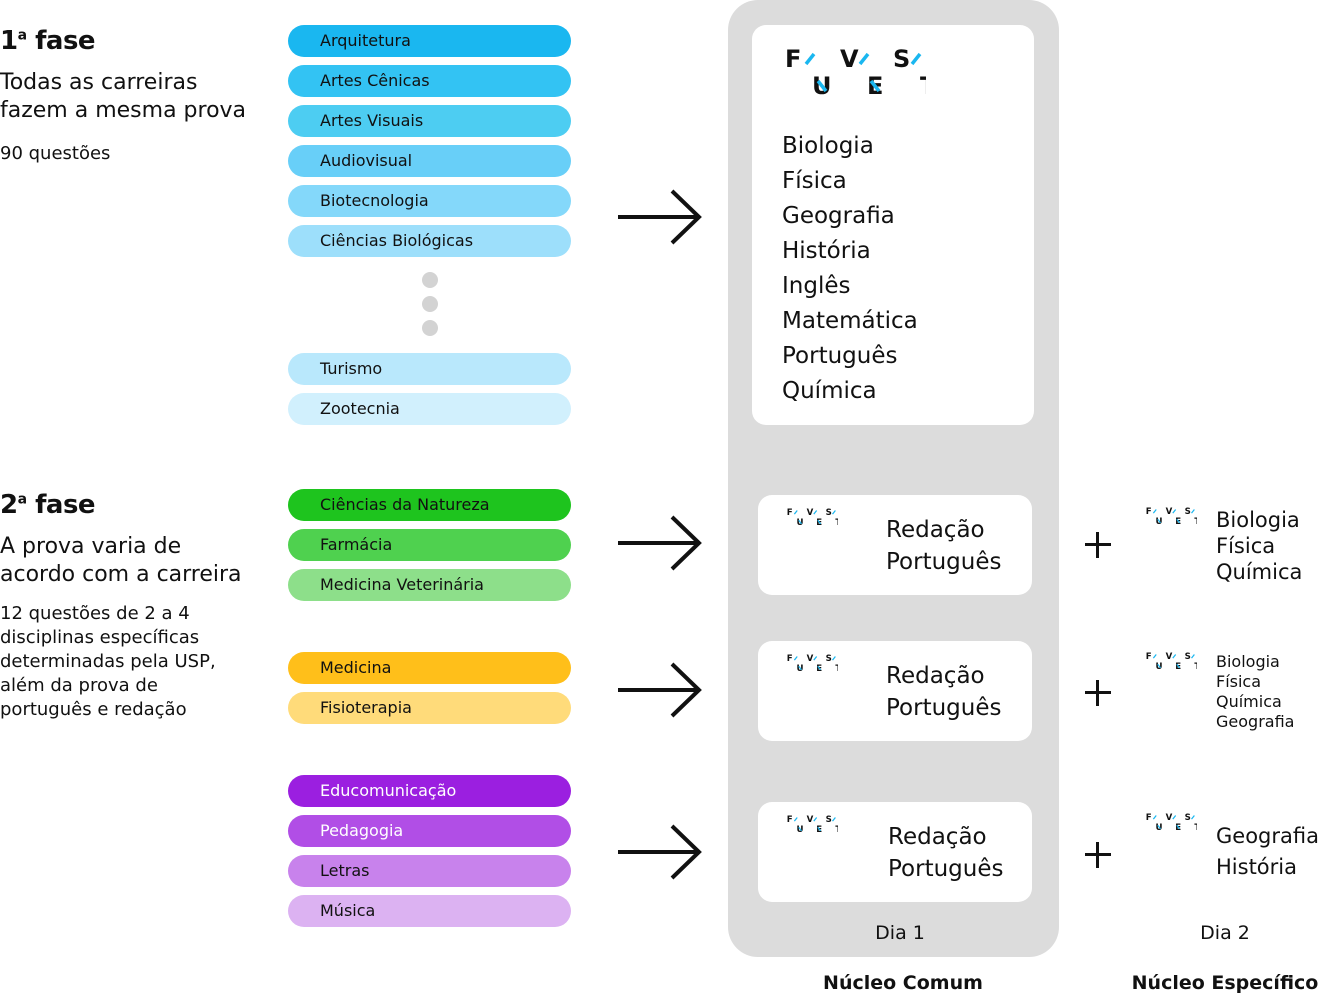 The image size is (1320, 1000). I want to click on career-pill: Audiovisual, so click(429, 161).